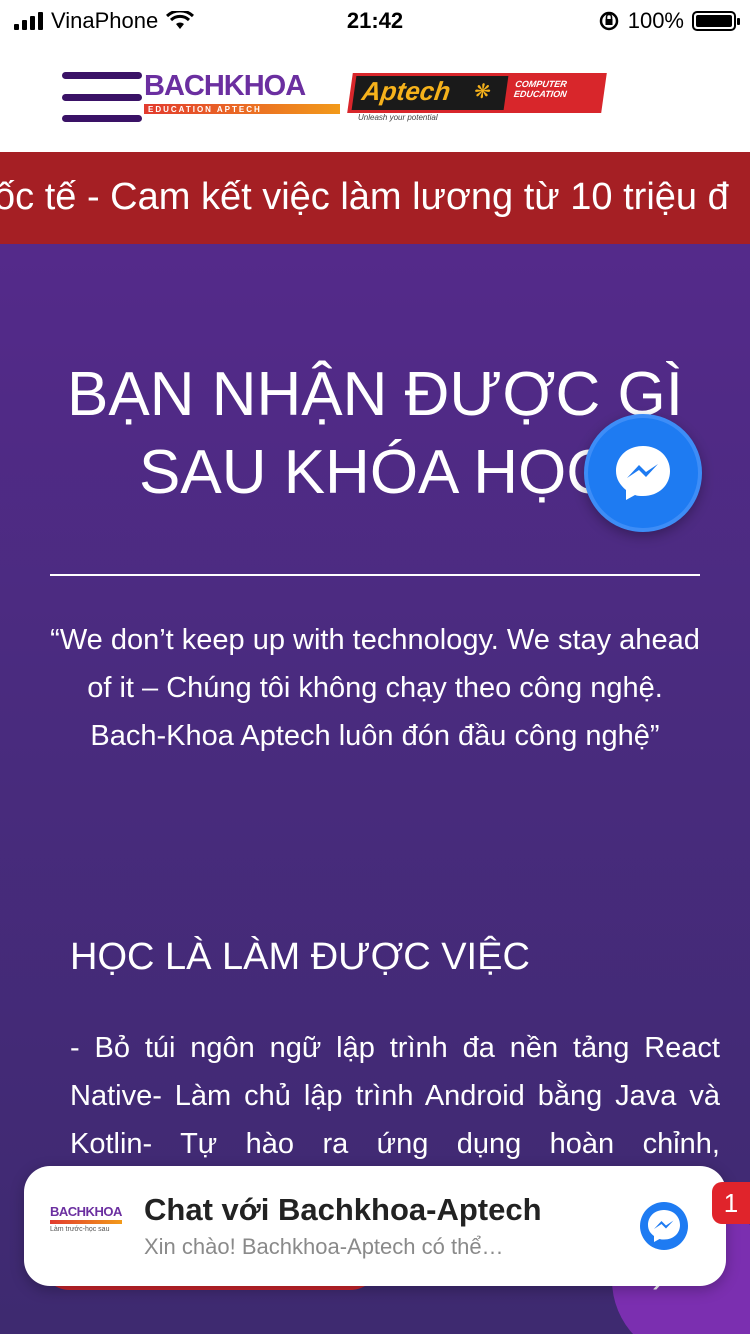 Image resolution: width=750 pixels, height=1334 pixels. I want to click on aptech-tagline: Unleash your potential, so click(398, 117).